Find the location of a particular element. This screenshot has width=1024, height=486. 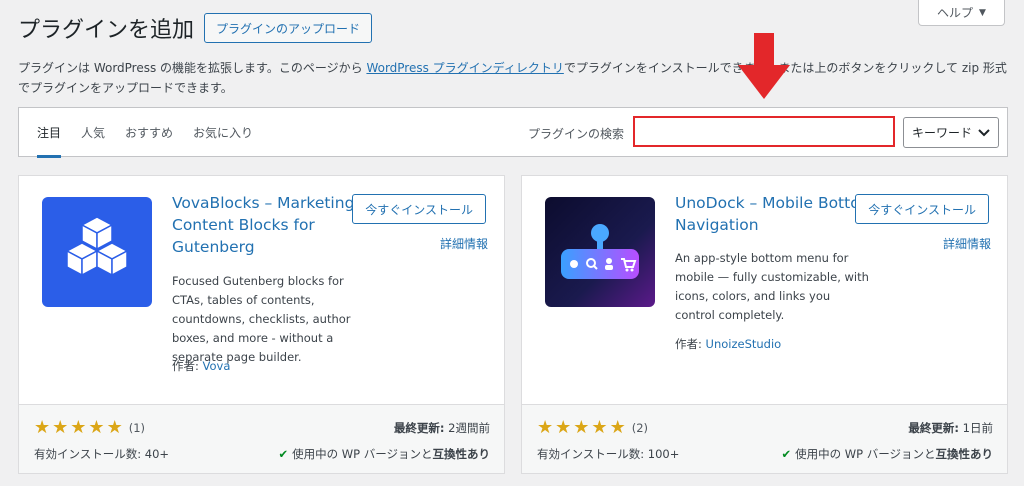

plugin-directory-link: WordPress プラグインディレクトリ is located at coordinates (464, 68).